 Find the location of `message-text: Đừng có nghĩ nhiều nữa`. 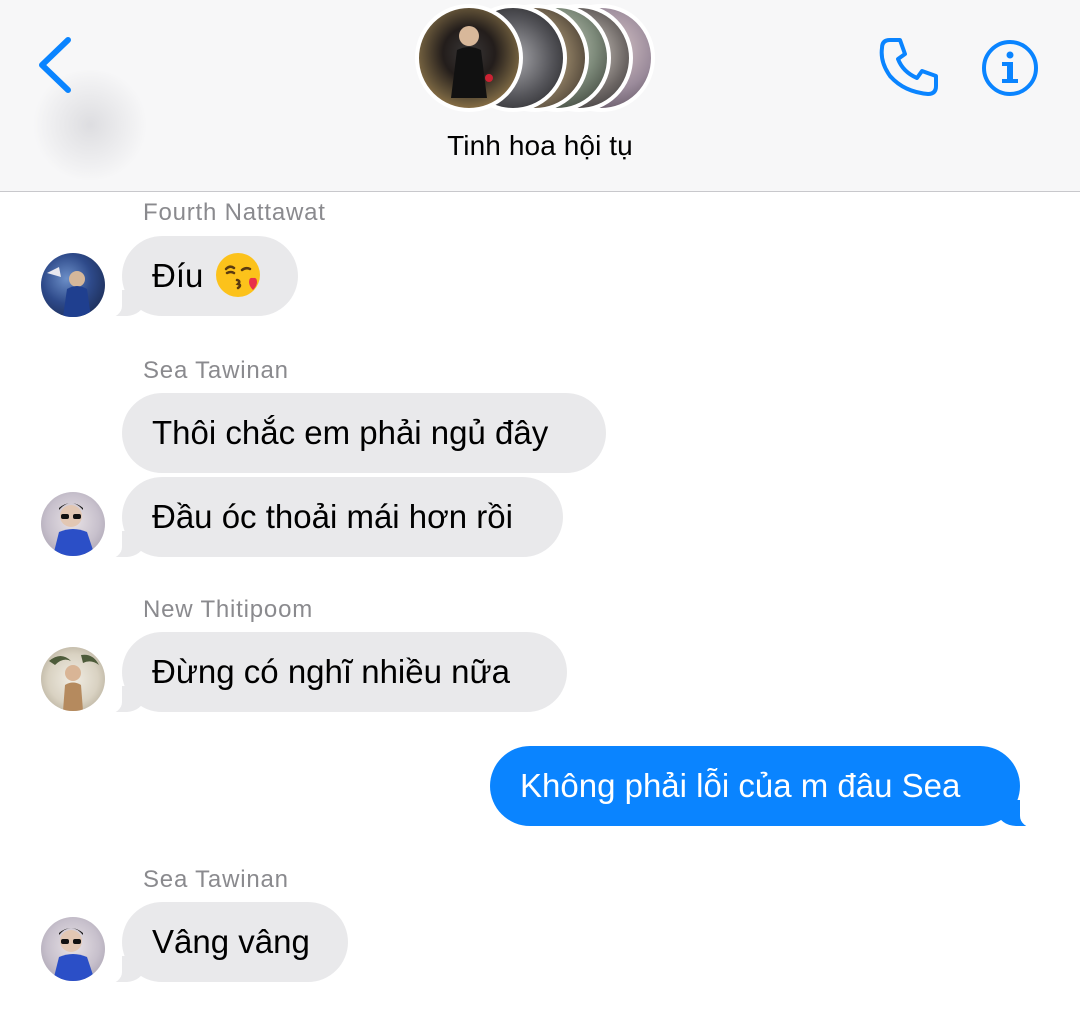

message-text: Đừng có nghĩ nhiều nữa is located at coordinates (331, 671).